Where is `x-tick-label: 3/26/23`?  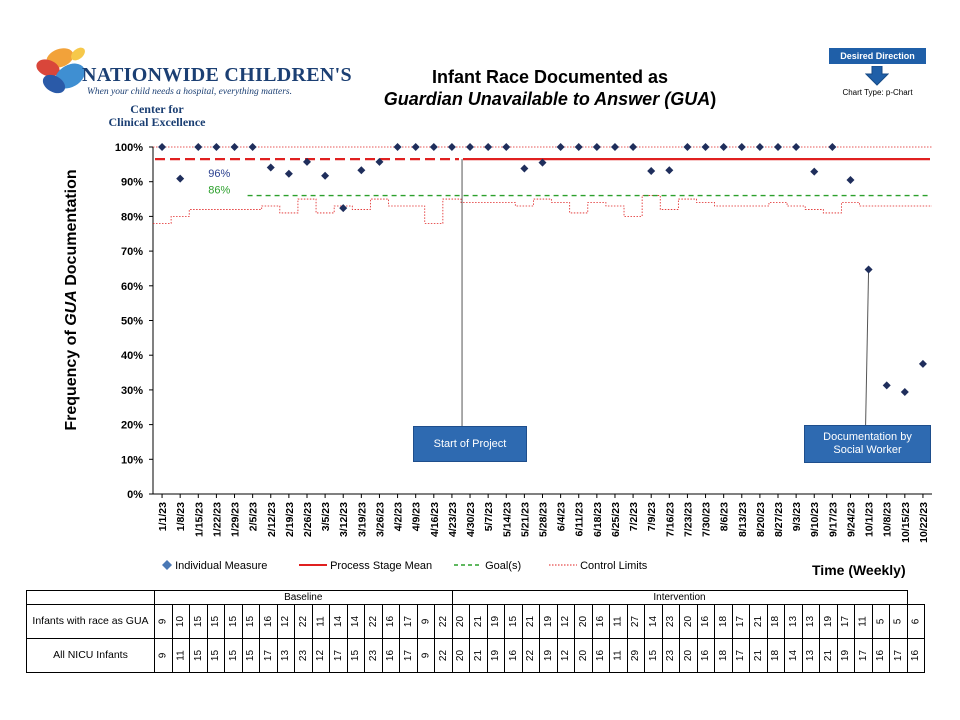 x-tick-label: 3/26/23 is located at coordinates (380, 519).